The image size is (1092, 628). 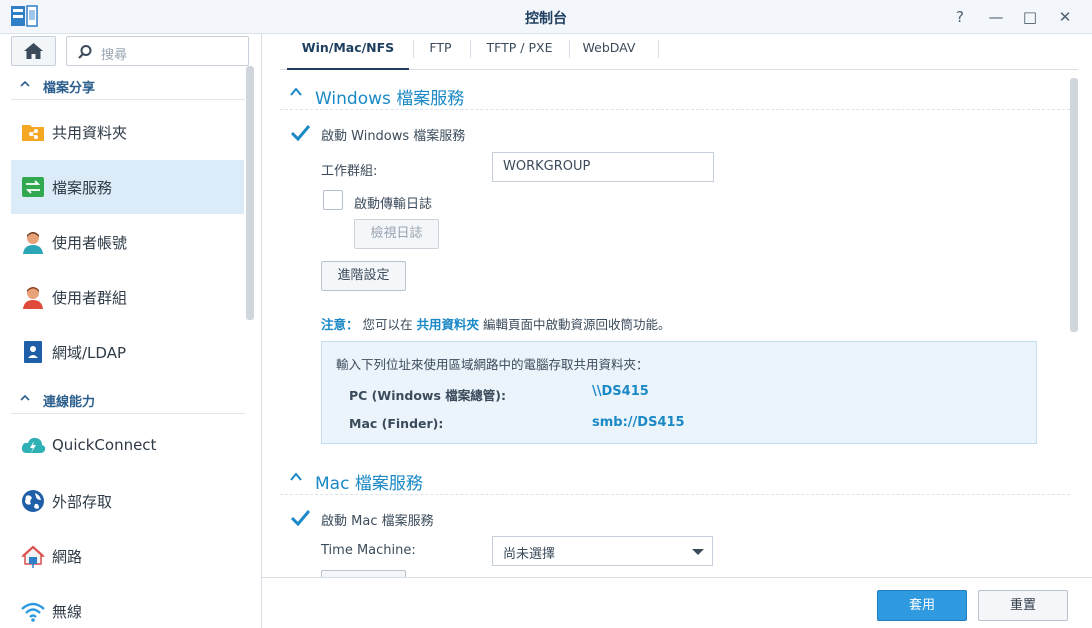 I want to click on sidebar-scrollbar, so click(x=250, y=193).